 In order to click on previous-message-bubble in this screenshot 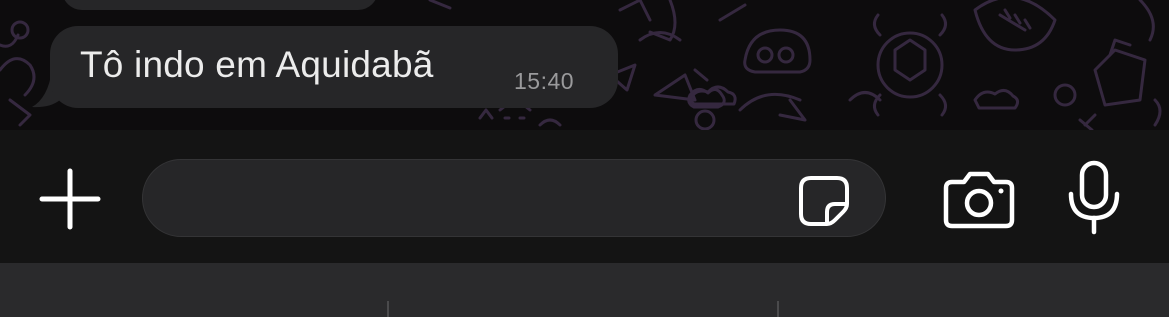, I will do `click(220, 5)`.